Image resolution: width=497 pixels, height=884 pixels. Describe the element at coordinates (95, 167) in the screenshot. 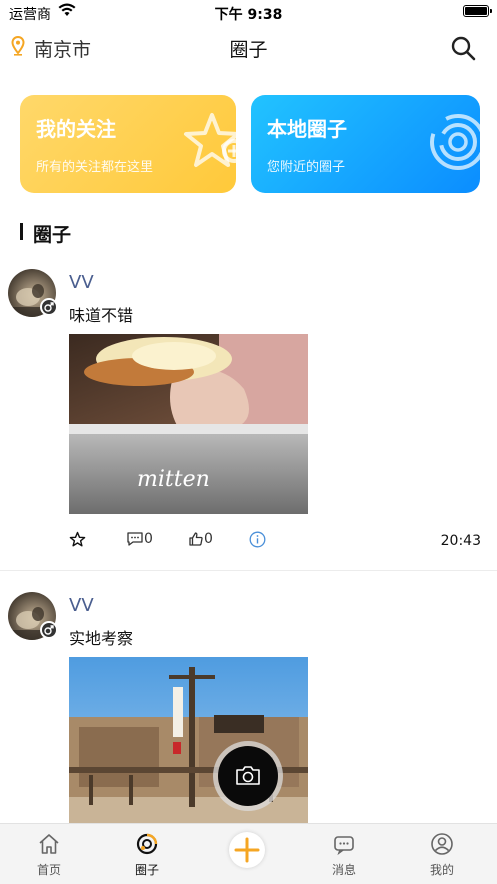

I see `my-follows-subtitle: 所有的关注都在这里` at that location.